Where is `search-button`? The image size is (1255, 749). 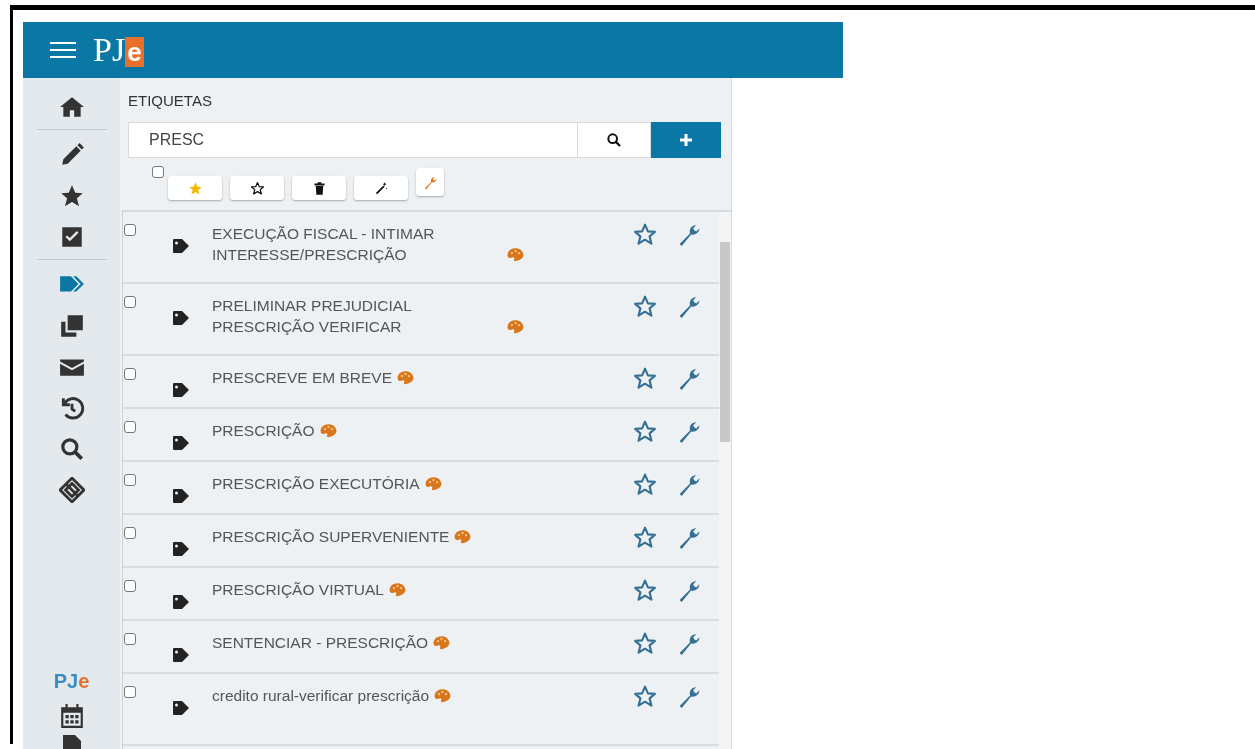 search-button is located at coordinates (614, 140).